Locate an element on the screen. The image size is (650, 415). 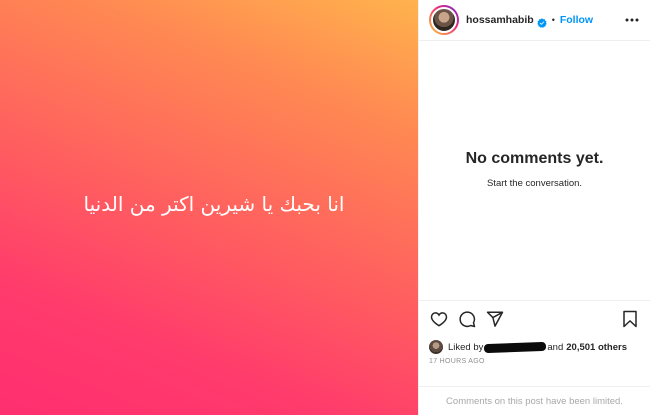
profile-avatar is located at coordinates (444, 20).